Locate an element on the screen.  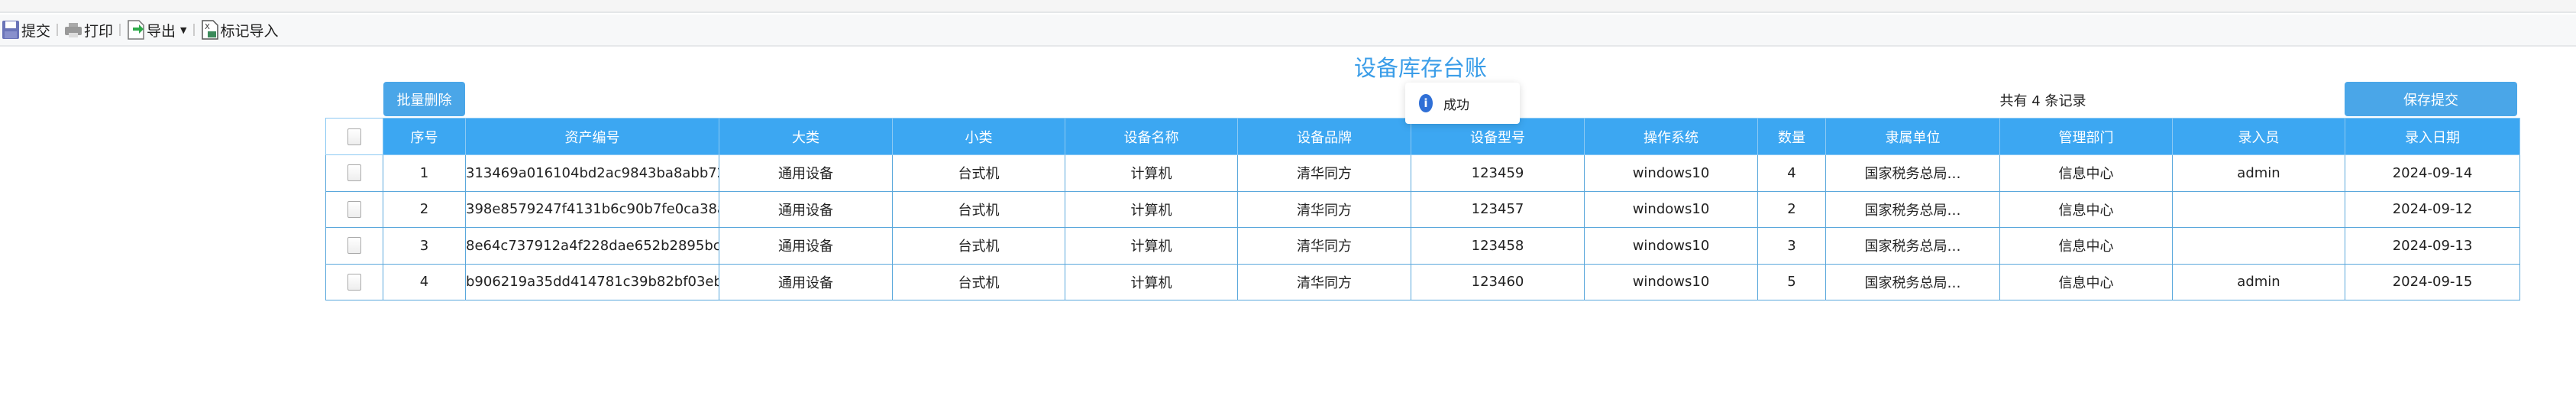
column-header: 设备名称 is located at coordinates (1151, 136).